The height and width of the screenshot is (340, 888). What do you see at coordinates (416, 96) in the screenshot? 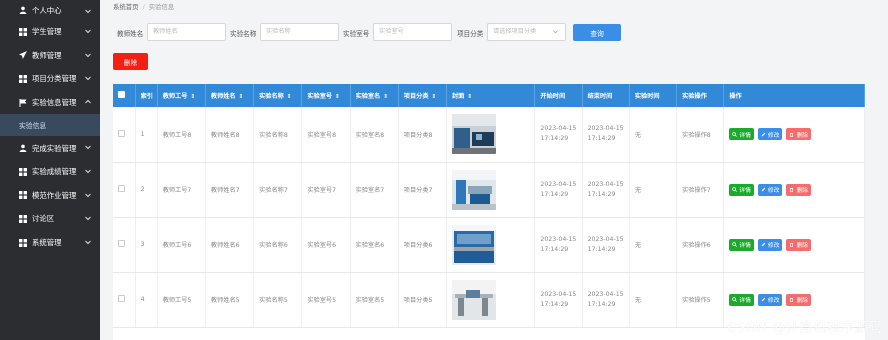
I see `header-label: 项目分类` at bounding box center [416, 96].